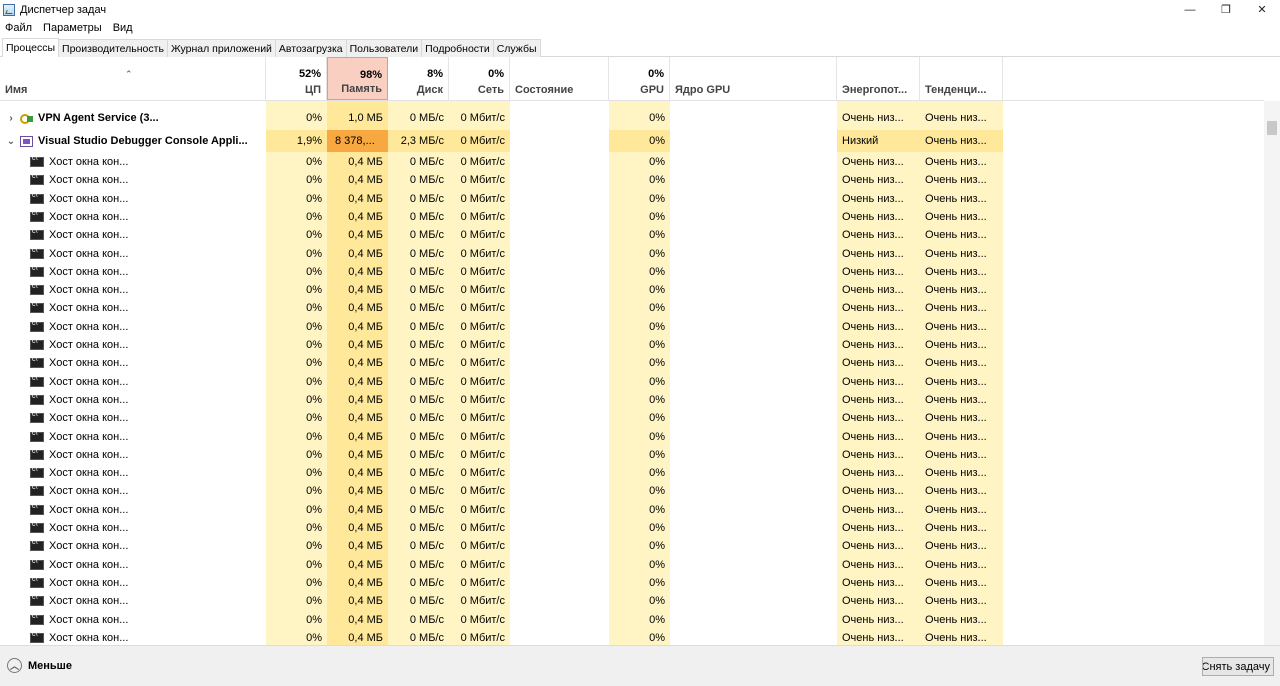  Describe the element at coordinates (479, 78) in the screenshot. I see `header-network: 0% Сеть` at that location.